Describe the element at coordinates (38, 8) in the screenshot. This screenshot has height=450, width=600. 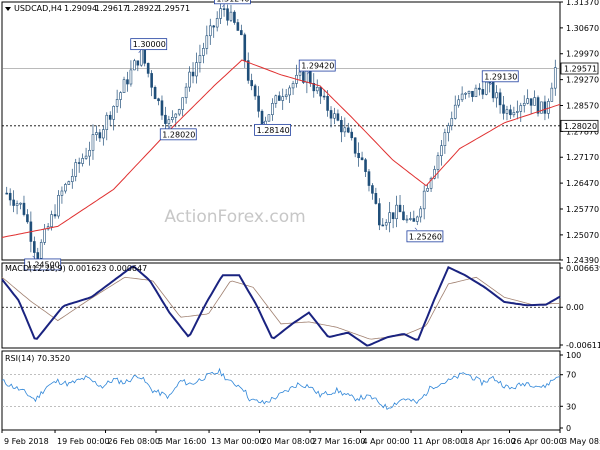
I see `chart-symbol-title: USDCAD,H4` at that location.